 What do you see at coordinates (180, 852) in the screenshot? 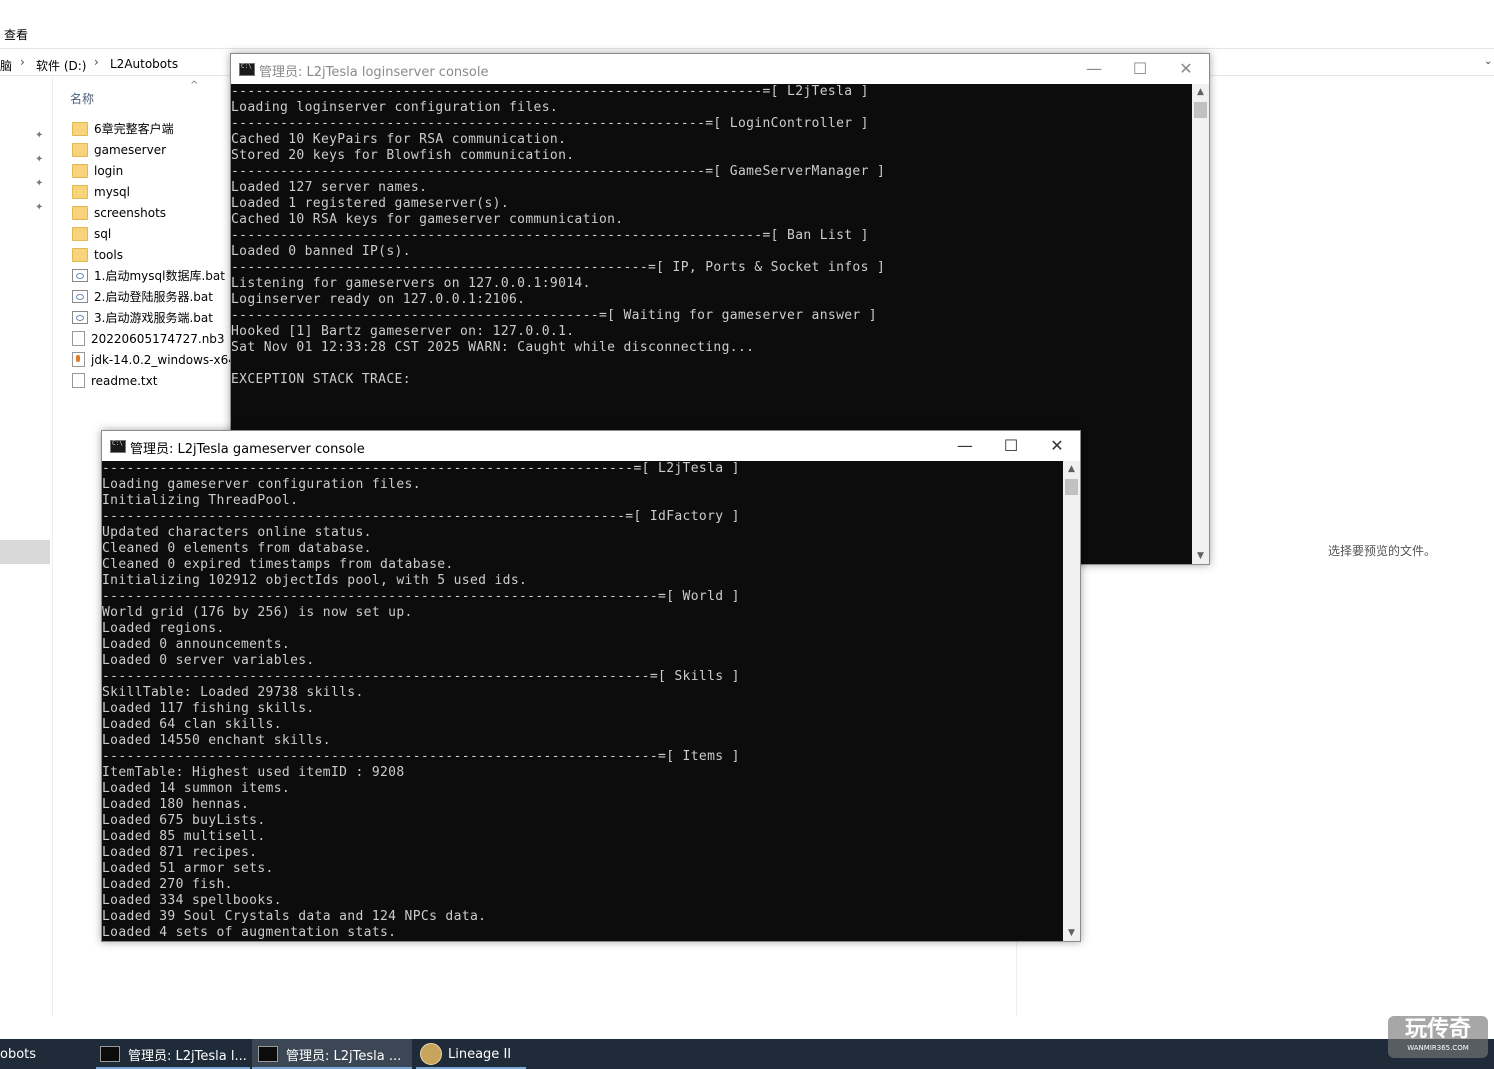
I see `console-line: Loaded 871 recipes.` at bounding box center [180, 852].